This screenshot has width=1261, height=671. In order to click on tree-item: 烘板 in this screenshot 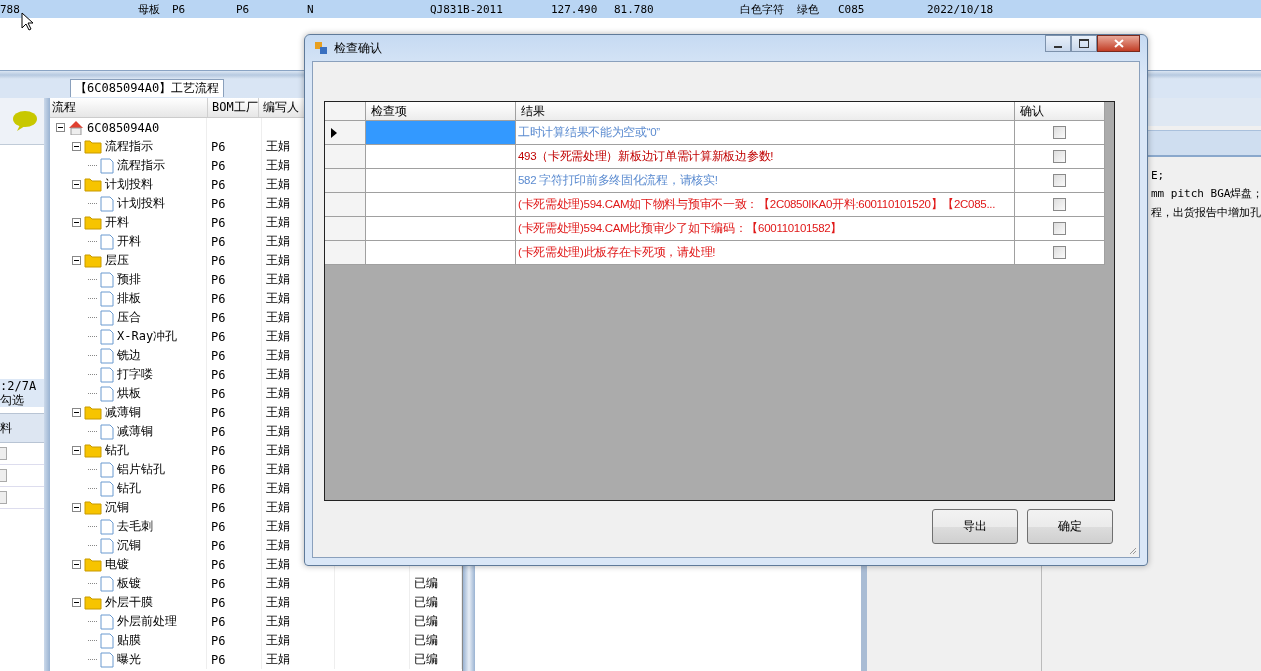, I will do `click(129, 393)`.